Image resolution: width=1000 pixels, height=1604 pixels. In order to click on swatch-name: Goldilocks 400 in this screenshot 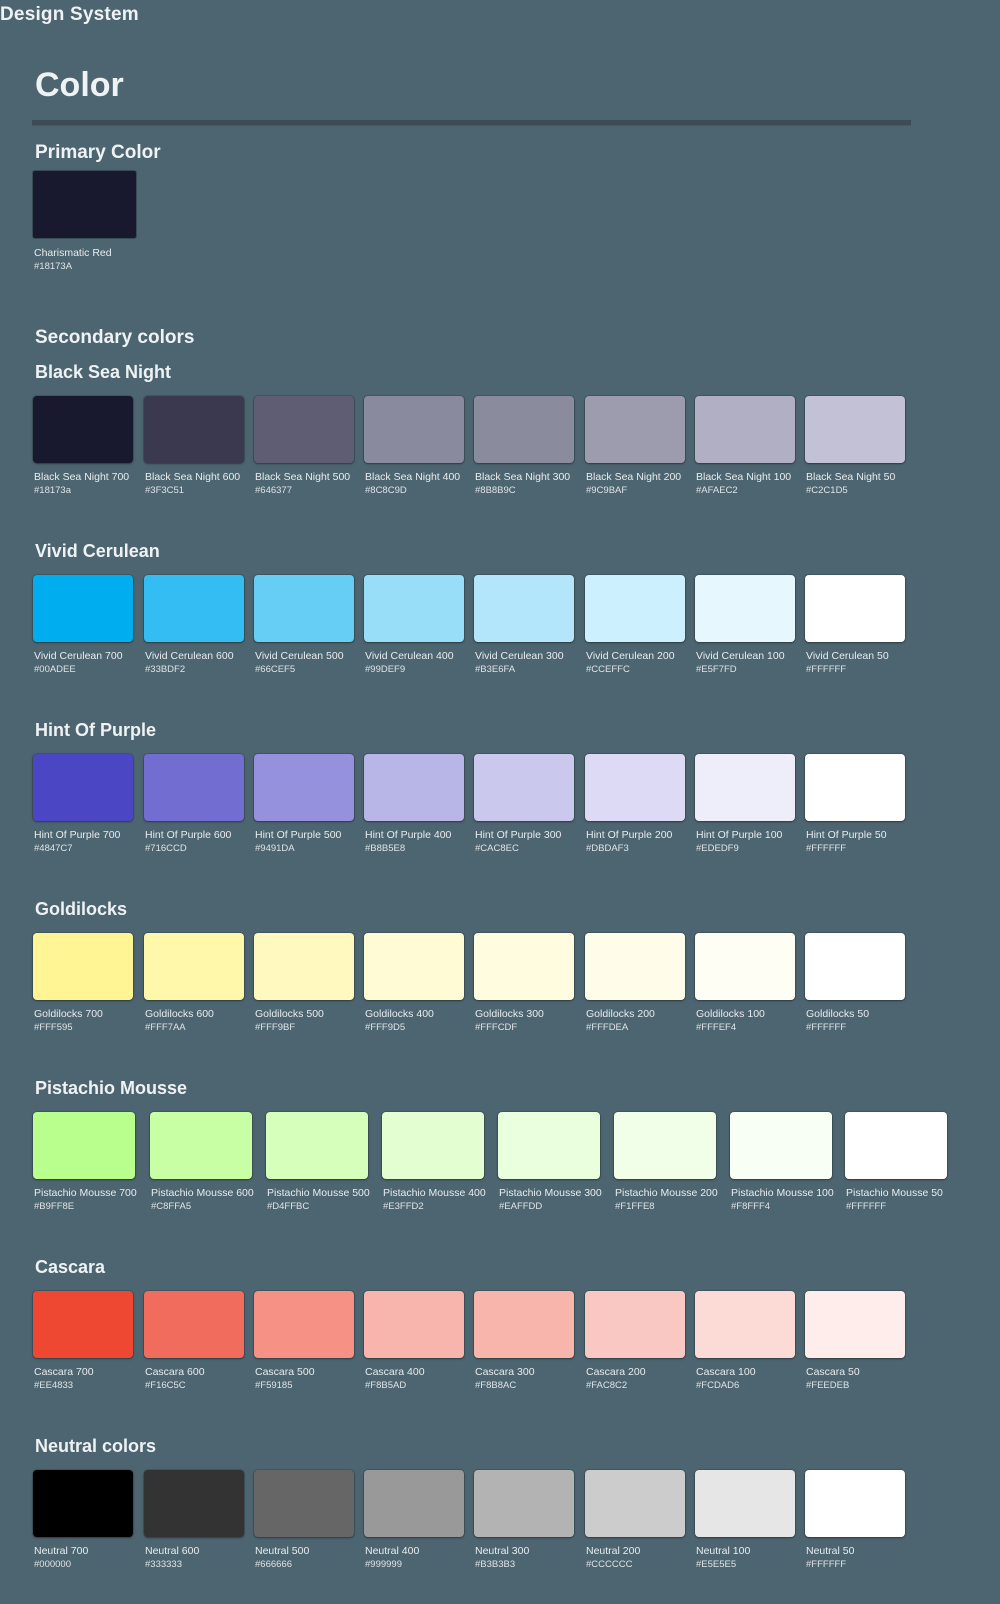, I will do `click(399, 1014)`.